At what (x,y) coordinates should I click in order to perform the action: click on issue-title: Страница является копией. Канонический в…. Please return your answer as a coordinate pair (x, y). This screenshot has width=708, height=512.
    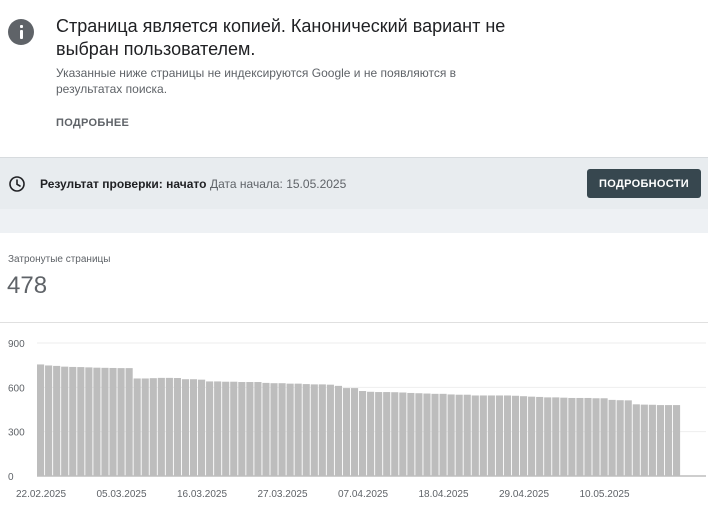
    Looking at the image, I should click on (281, 37).